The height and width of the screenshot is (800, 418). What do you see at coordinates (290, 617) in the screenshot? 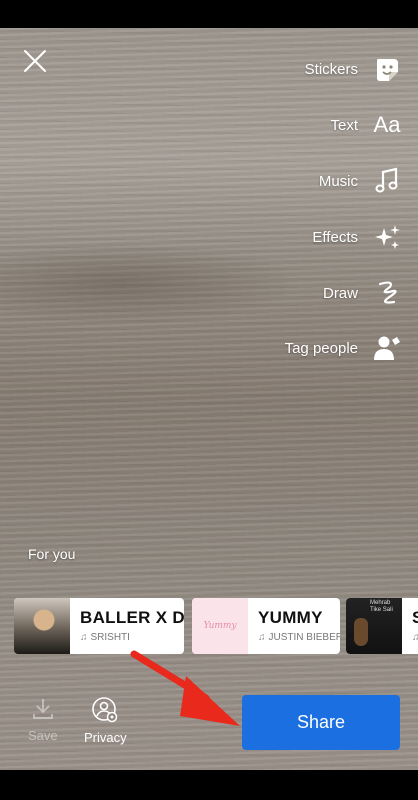
I see `song-title: YUMMY` at bounding box center [290, 617].